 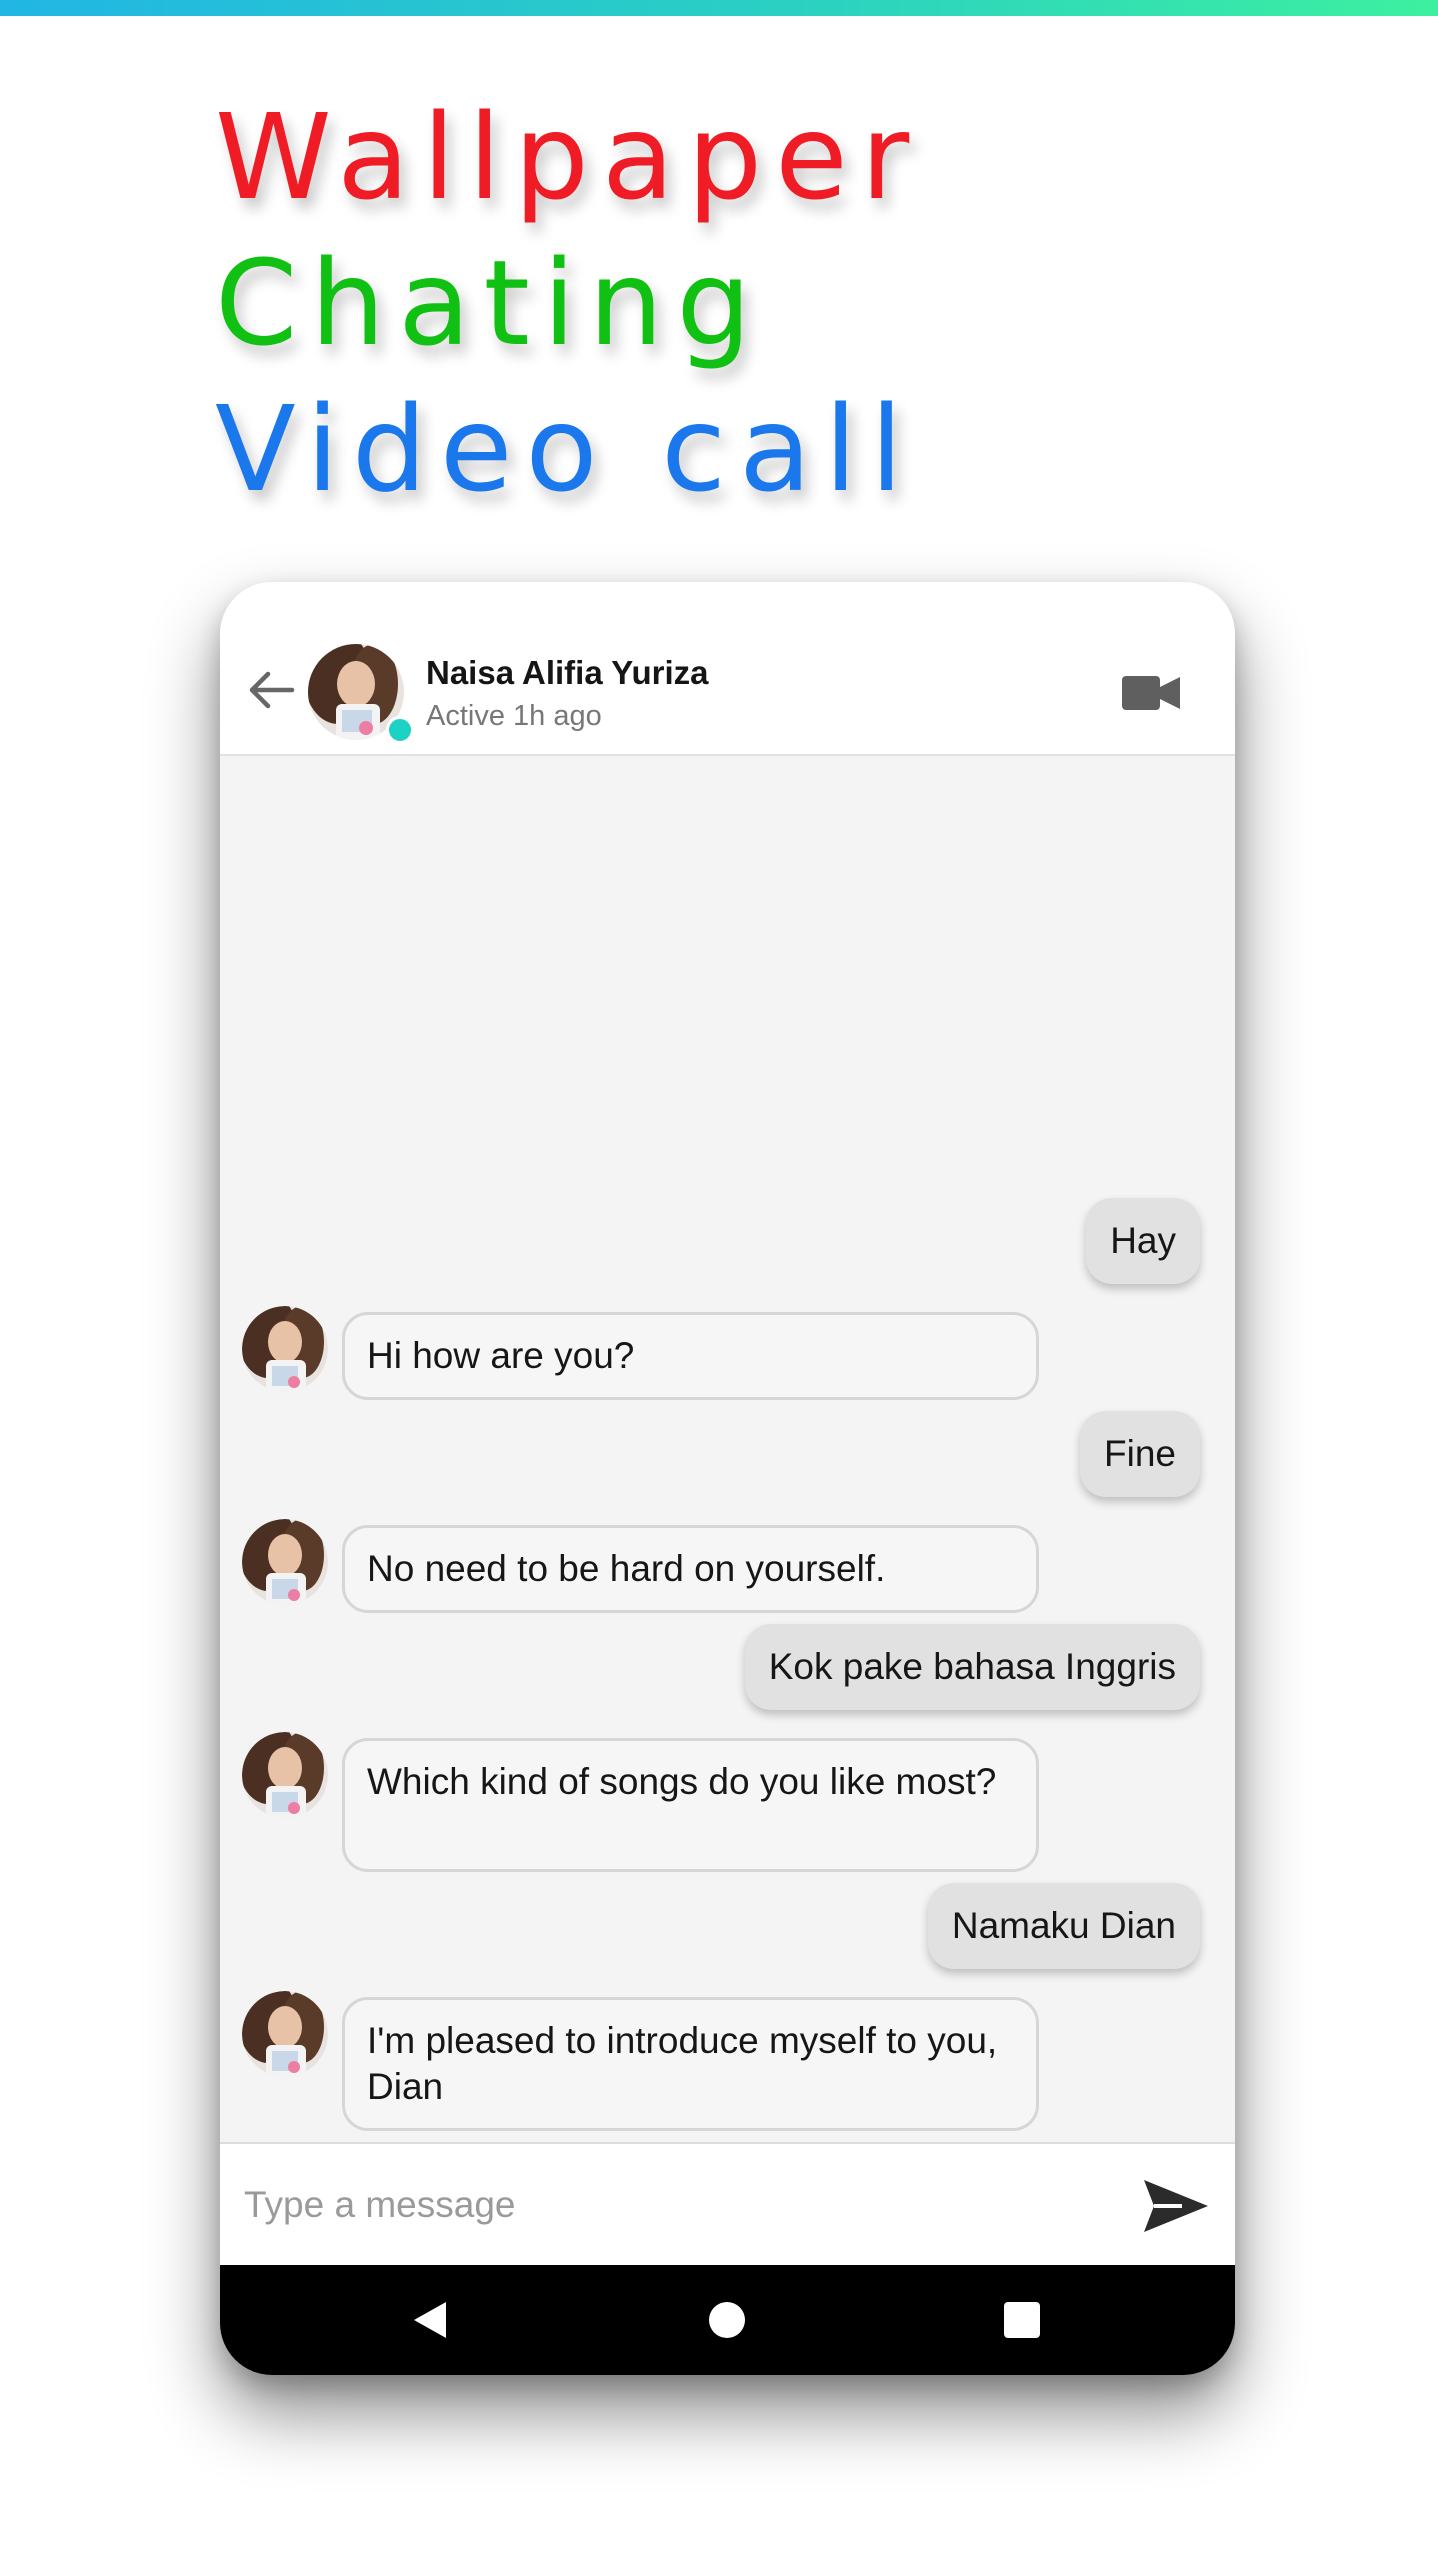 What do you see at coordinates (567, 673) in the screenshot?
I see `contact-name: Naisa Alifia Yuriza` at bounding box center [567, 673].